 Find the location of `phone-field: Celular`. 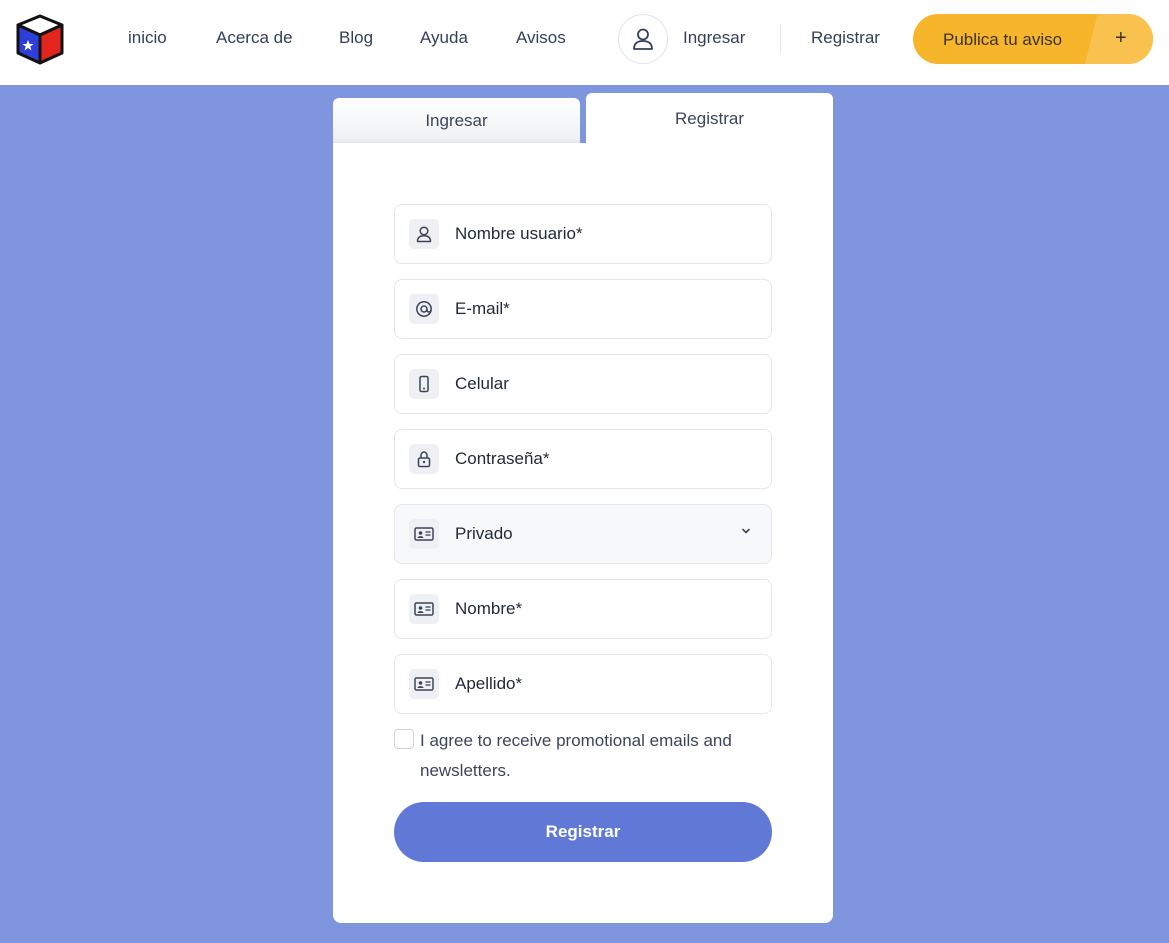

phone-field: Celular is located at coordinates (583, 384).